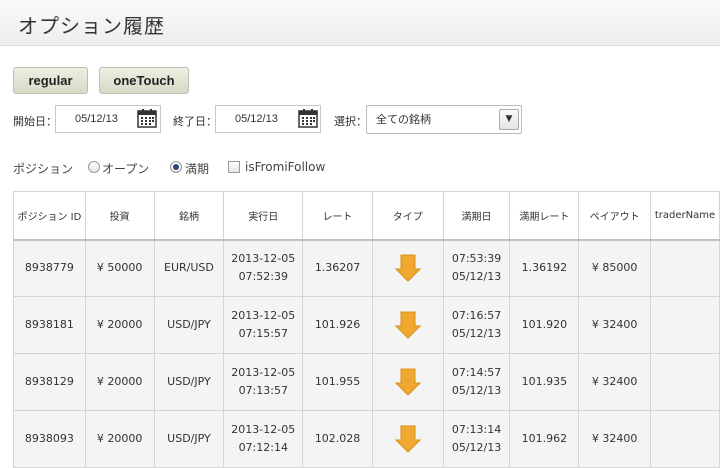 Image resolution: width=720 pixels, height=468 pixels. I want to click on cell-rate: 1.36207, so click(337, 268).